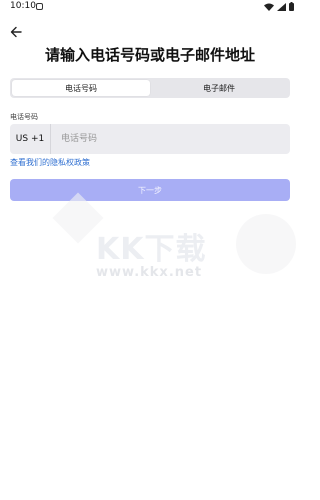 The height and width of the screenshot is (500, 320). I want to click on phone-input-row: US +1, so click(150, 139).